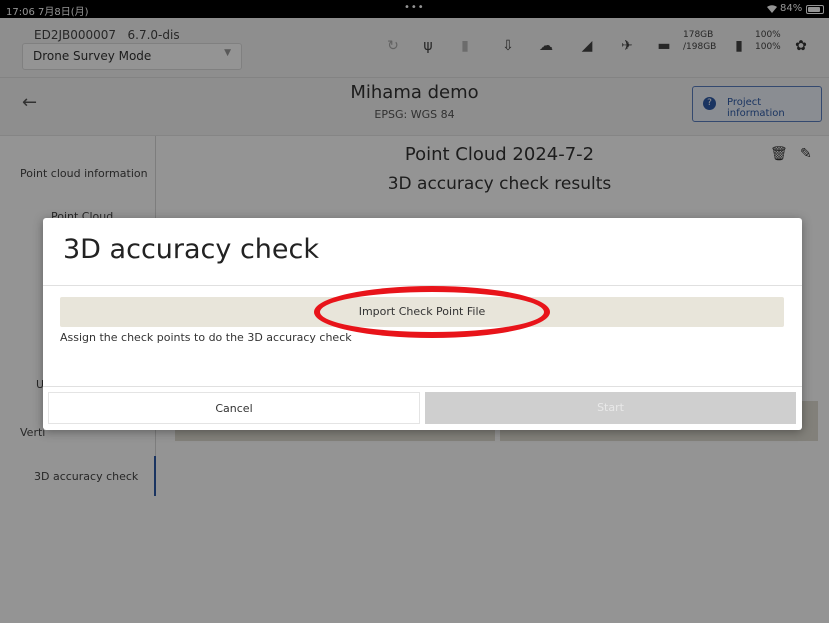 This screenshot has height=623, width=829. I want to click on cancel-button: Cancel, so click(234, 408).